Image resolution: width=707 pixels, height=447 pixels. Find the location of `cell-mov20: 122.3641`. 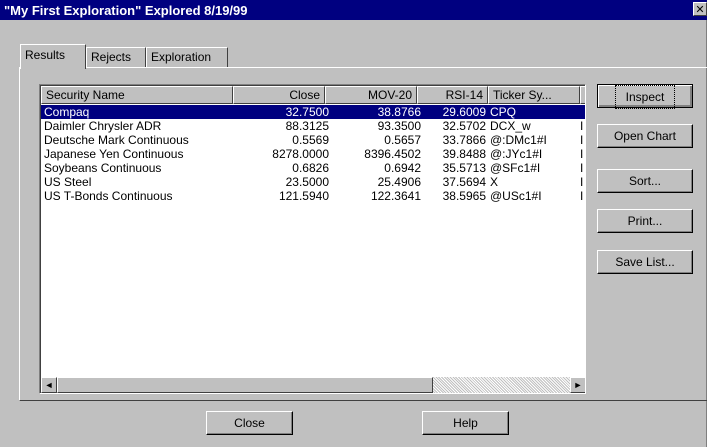

cell-mov20: 122.3641 is located at coordinates (395, 196).